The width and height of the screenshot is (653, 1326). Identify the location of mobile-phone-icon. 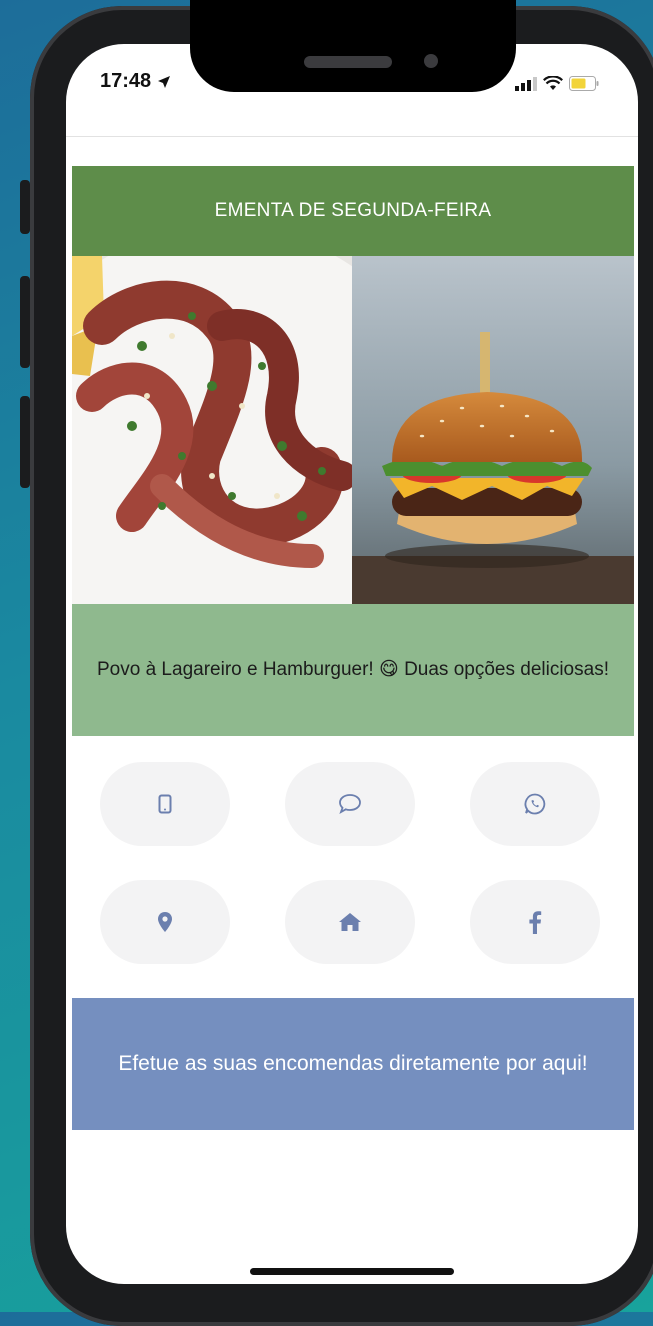
(165, 804).